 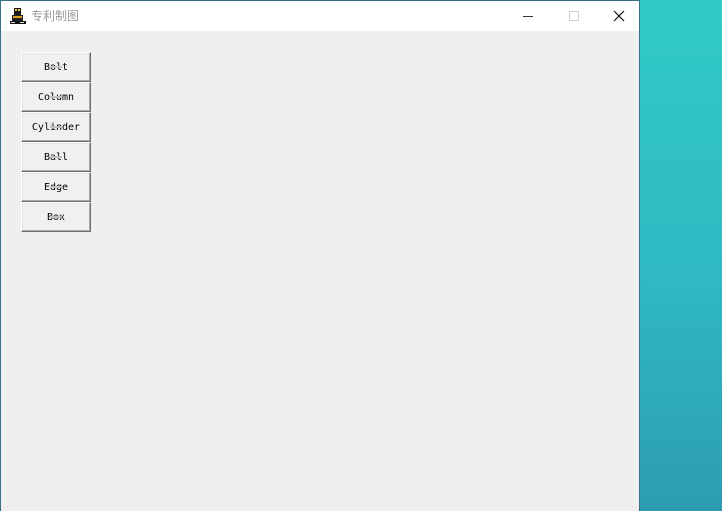 I want to click on edge-button: Edge, so click(x=56, y=187).